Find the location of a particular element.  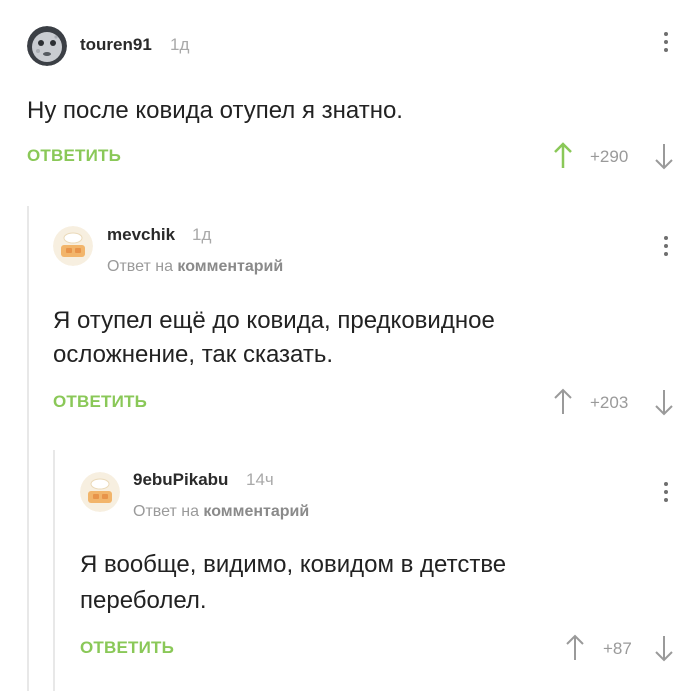

comment-text: Ну после ковида отупел я знатно. is located at coordinates (215, 110).